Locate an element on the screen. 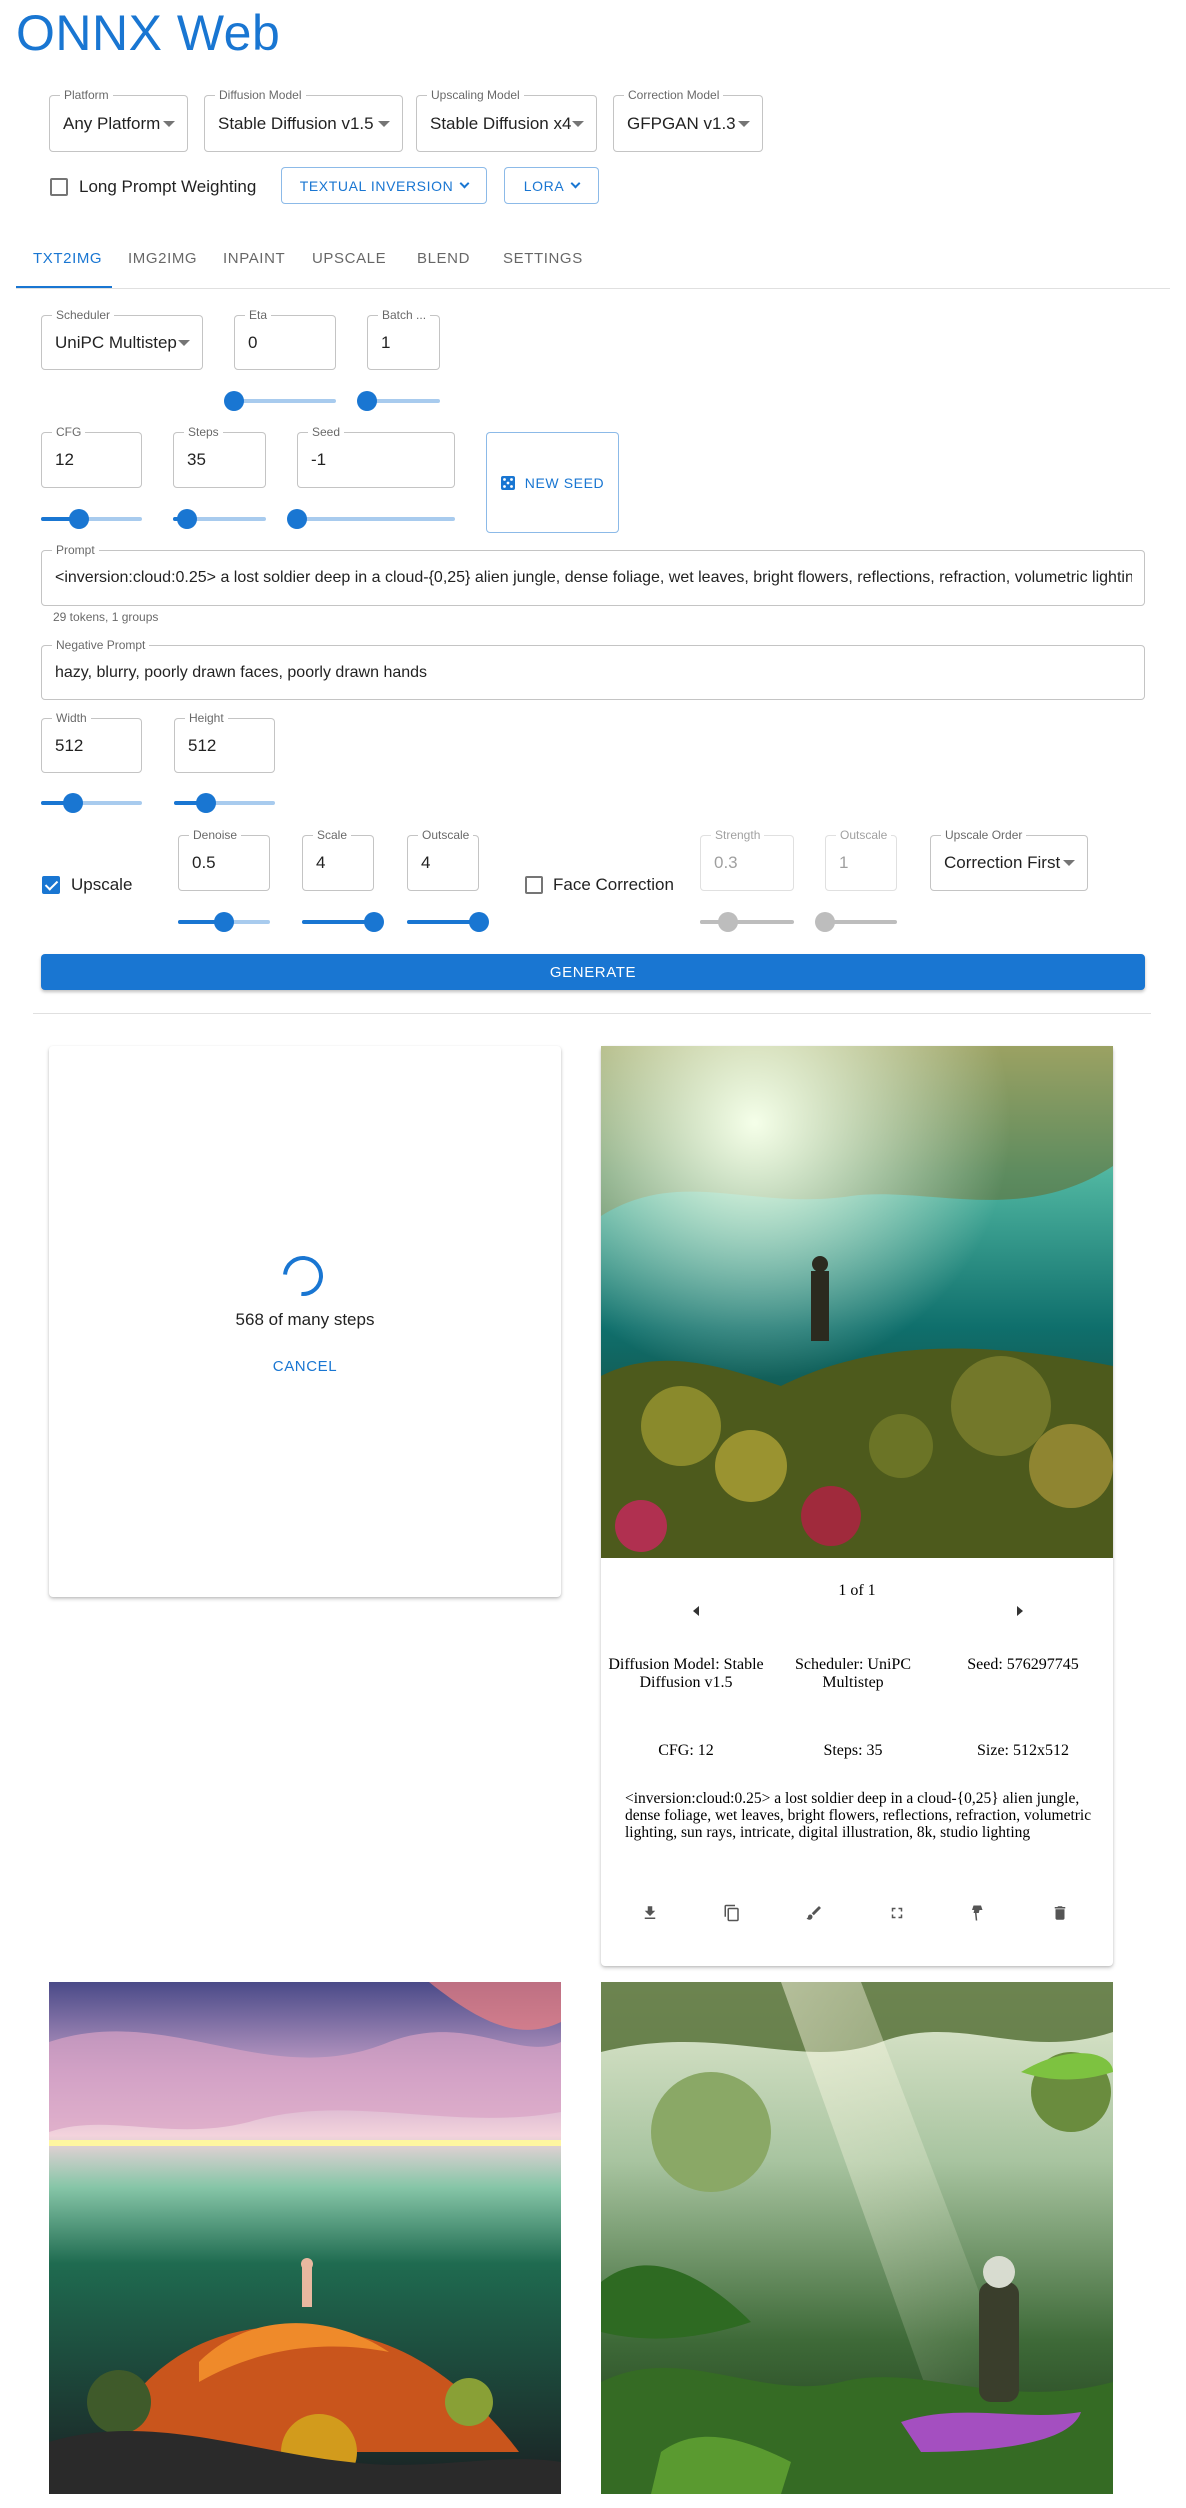  upscale-order-select: Upscale Order Correction First is located at coordinates (1009, 859).